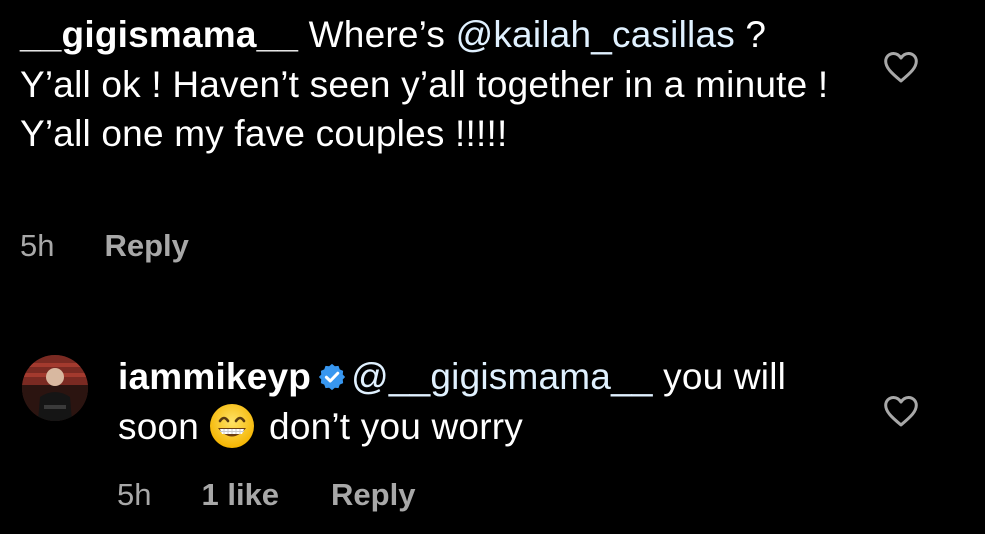 This screenshot has height=534, width=985. I want to click on likes-count: 1 like, so click(240, 495).